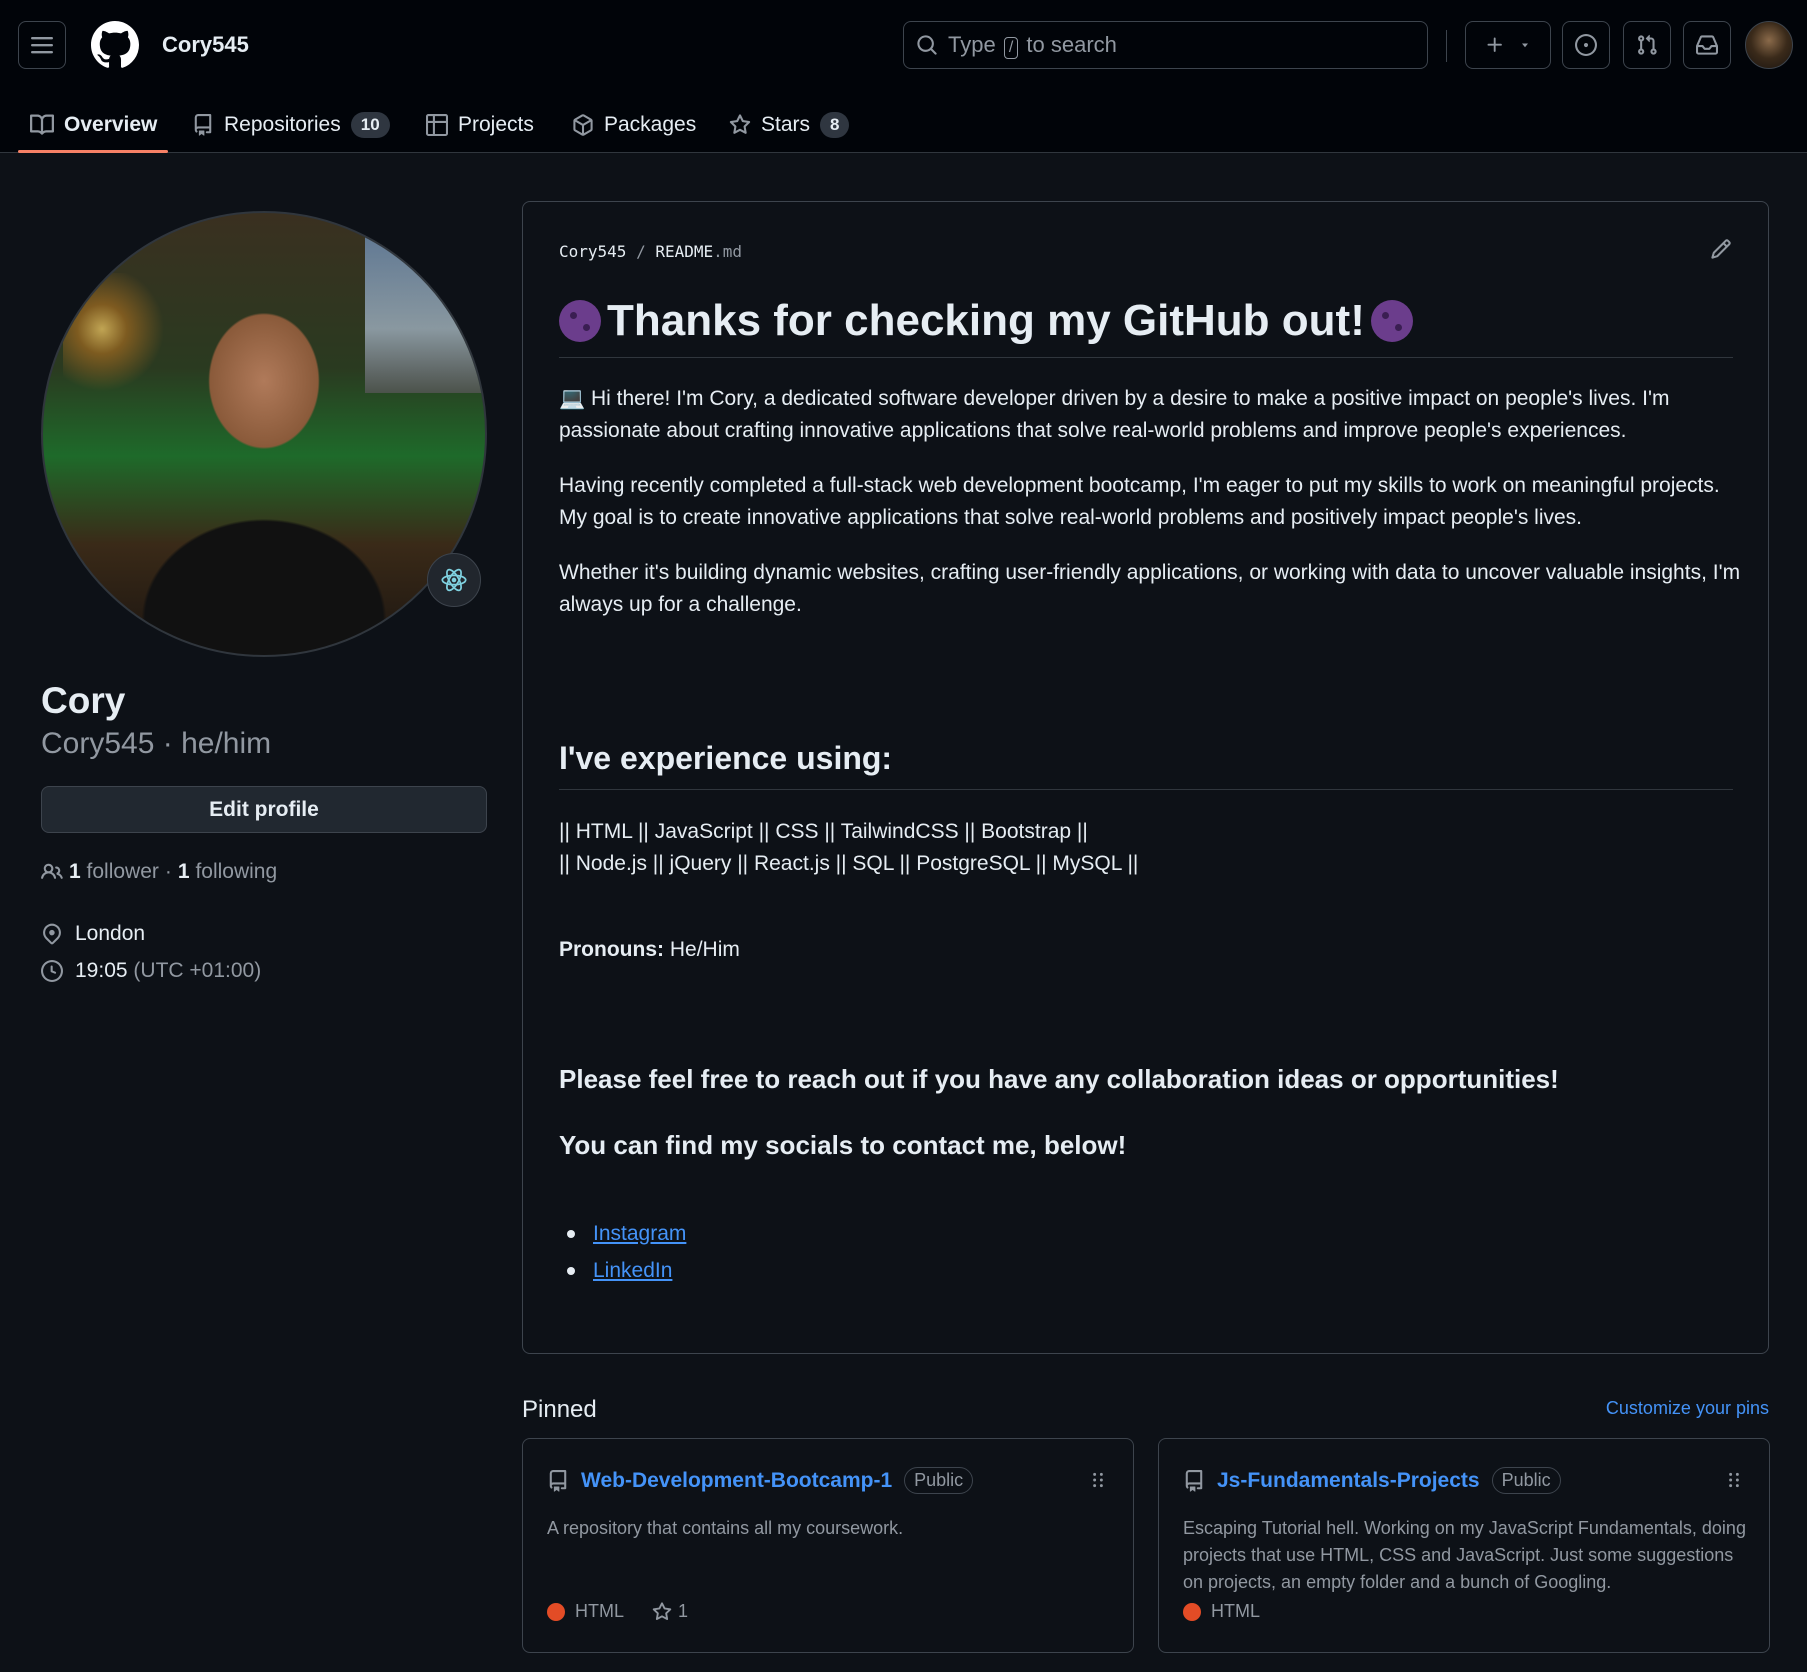  I want to click on pinned-repo-name: Web-Development-Bootcamp-1, so click(736, 1481).